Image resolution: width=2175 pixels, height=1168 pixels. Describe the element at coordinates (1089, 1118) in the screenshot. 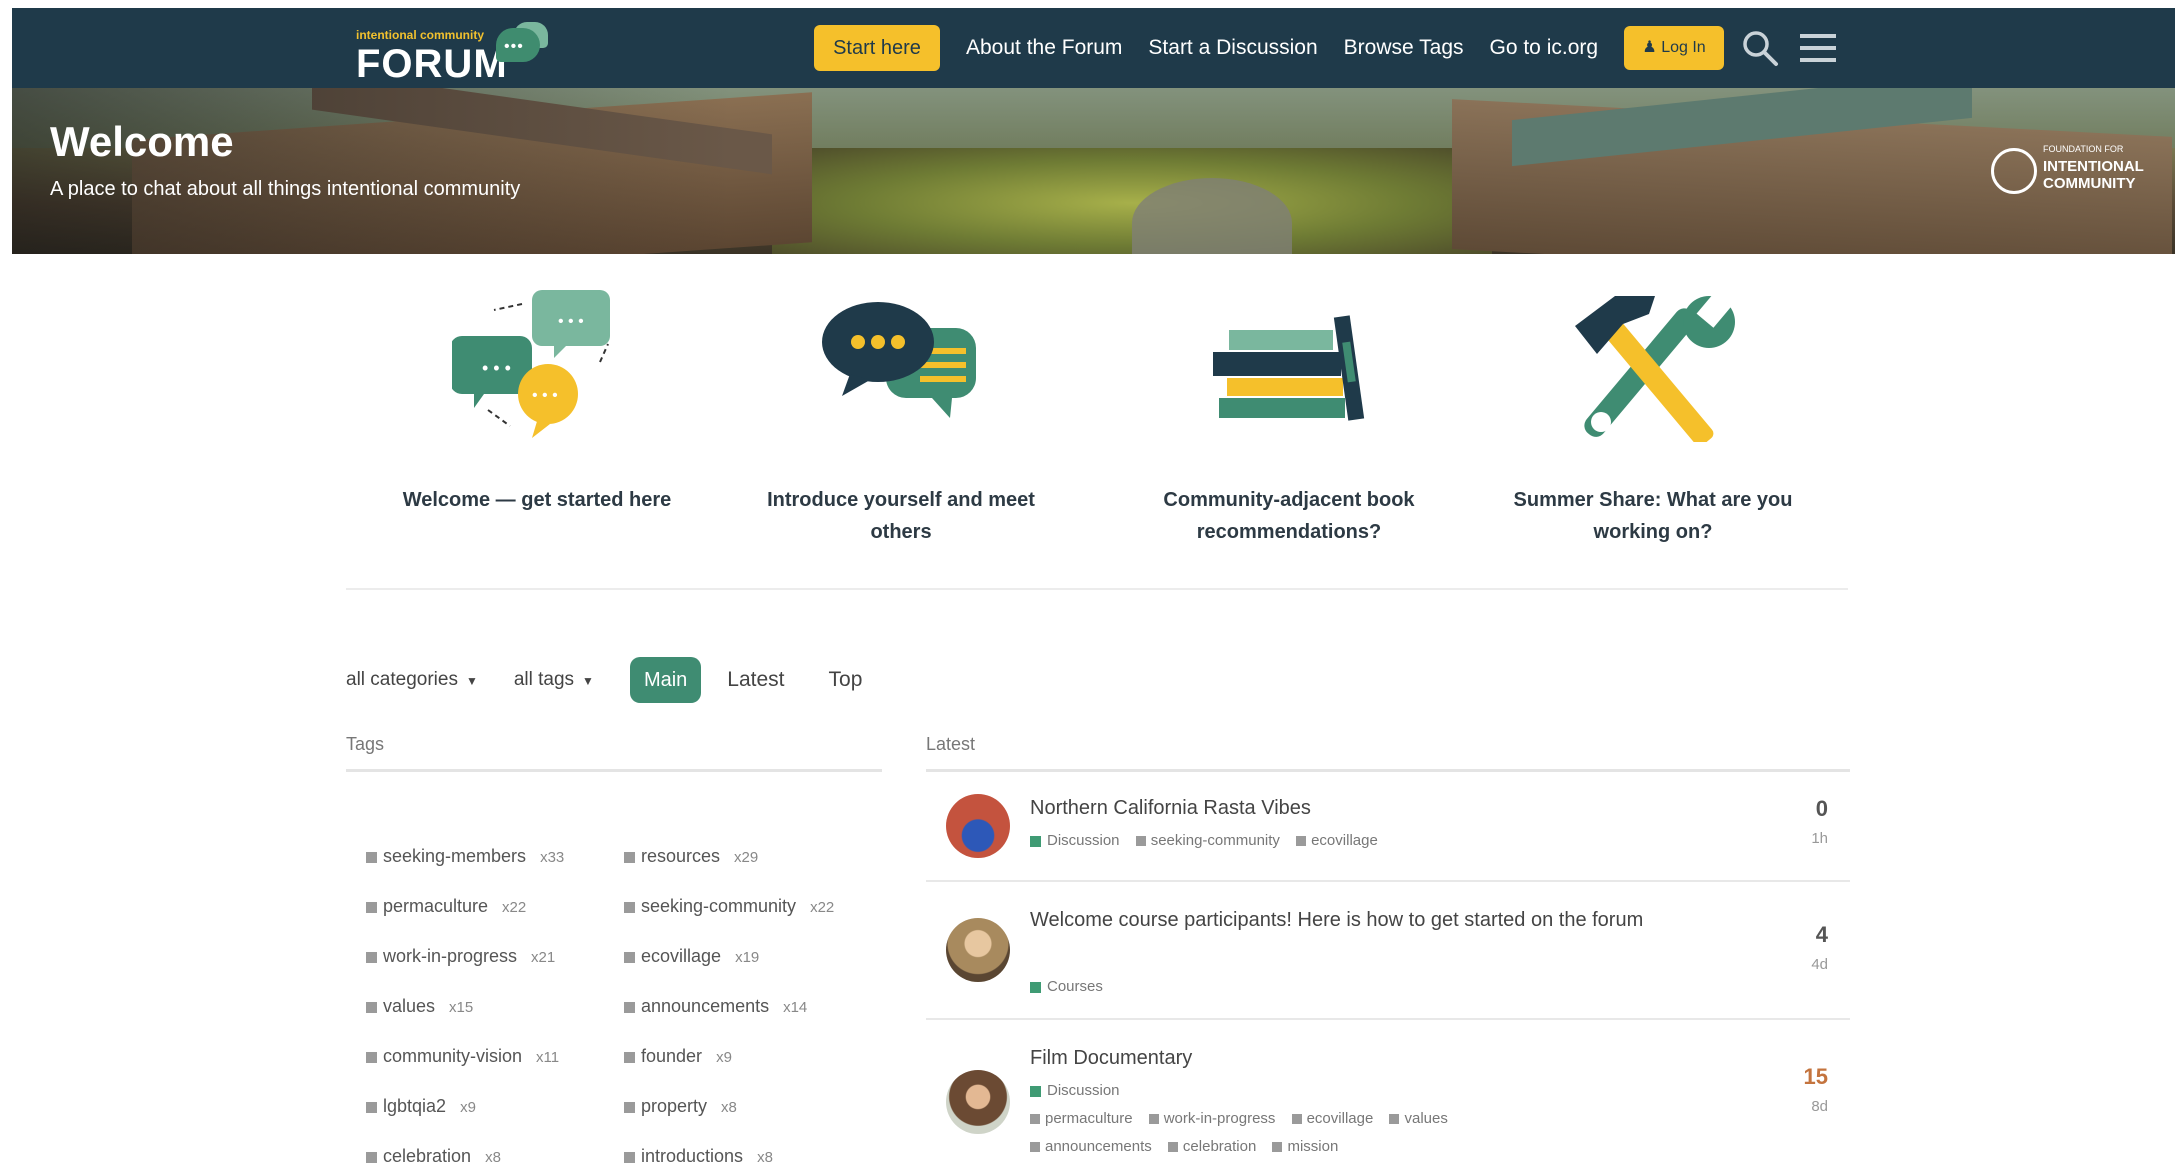

I see `topic-tag: permaculture` at that location.